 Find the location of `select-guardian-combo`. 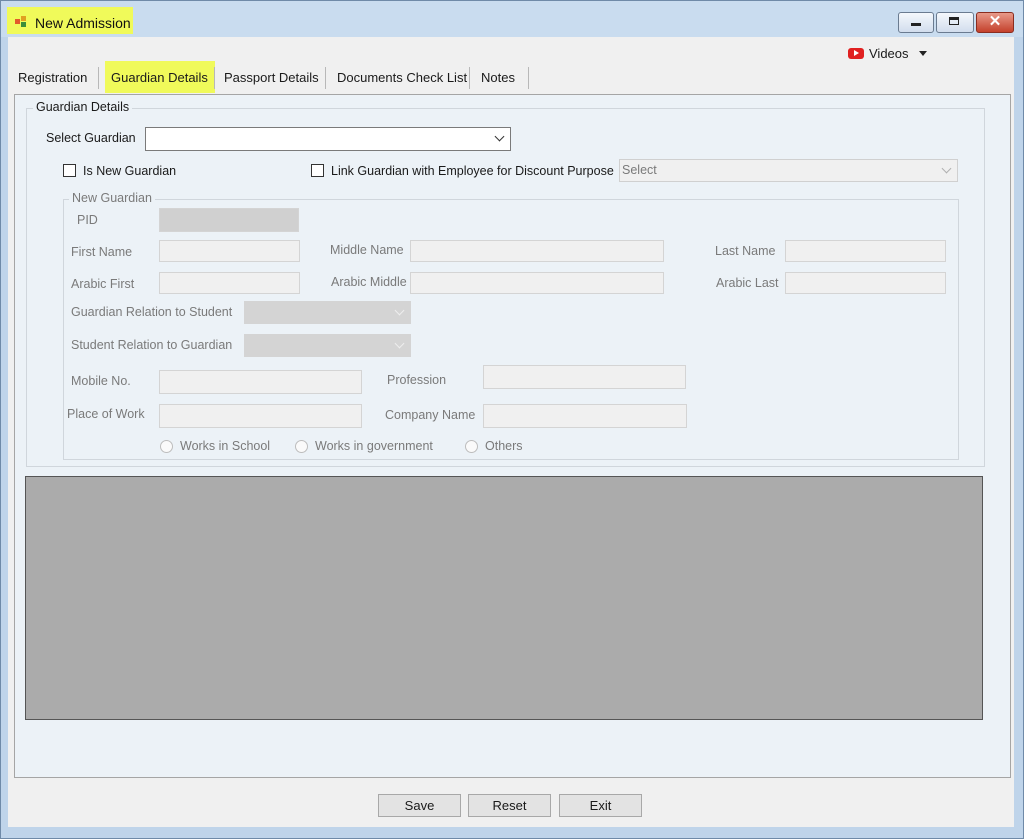

select-guardian-combo is located at coordinates (328, 139).